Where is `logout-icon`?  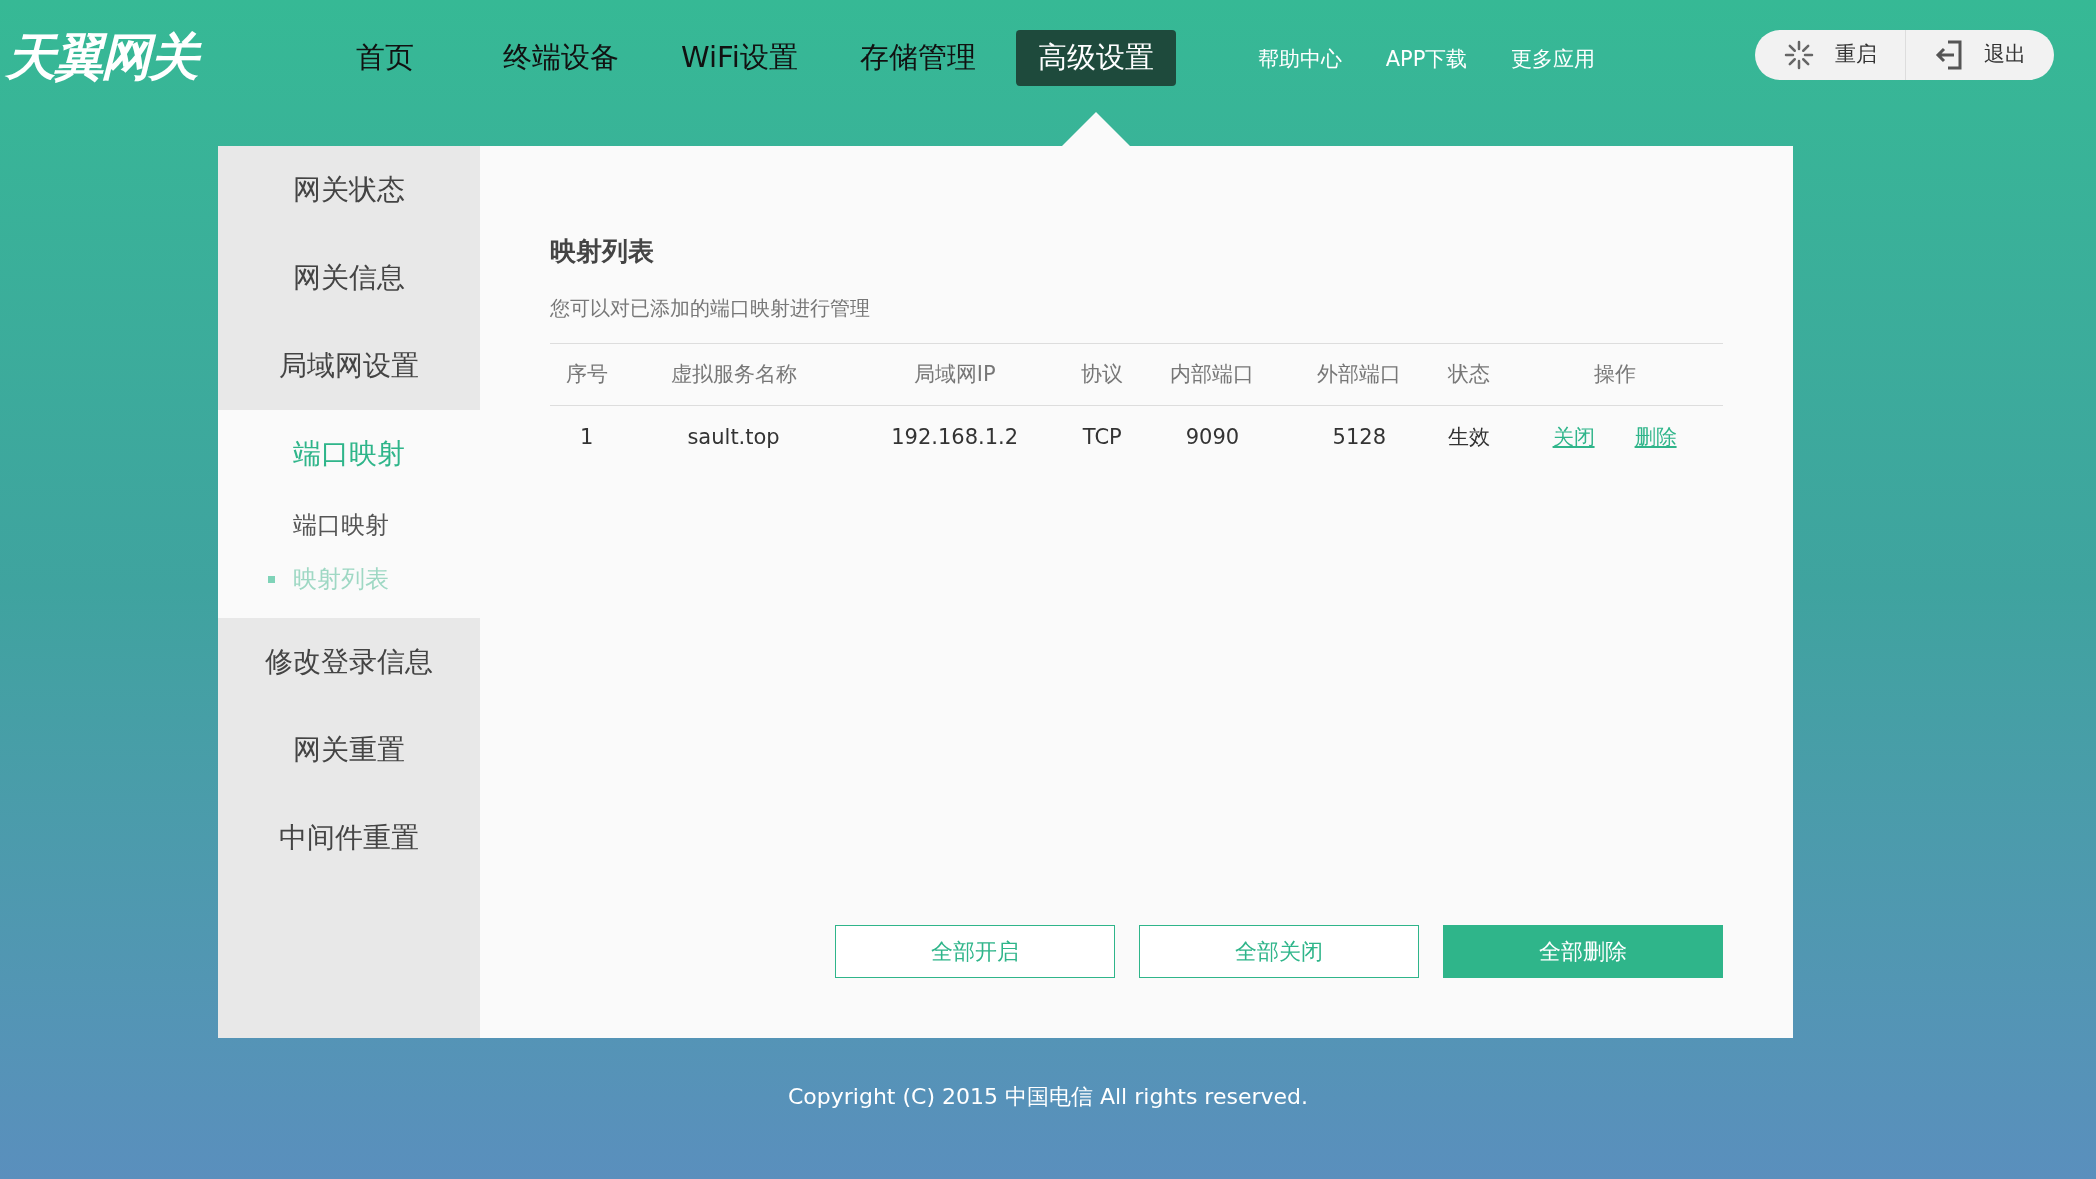
logout-icon is located at coordinates (1949, 55).